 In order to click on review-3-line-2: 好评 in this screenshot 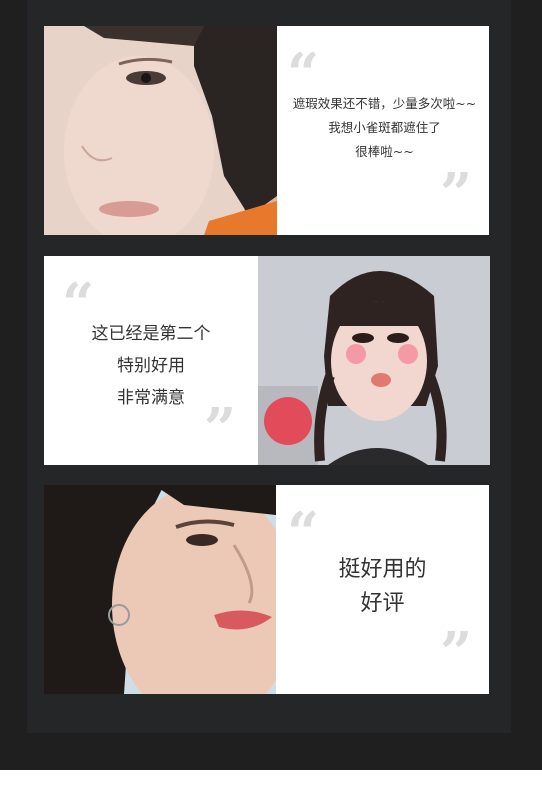, I will do `click(382, 603)`.